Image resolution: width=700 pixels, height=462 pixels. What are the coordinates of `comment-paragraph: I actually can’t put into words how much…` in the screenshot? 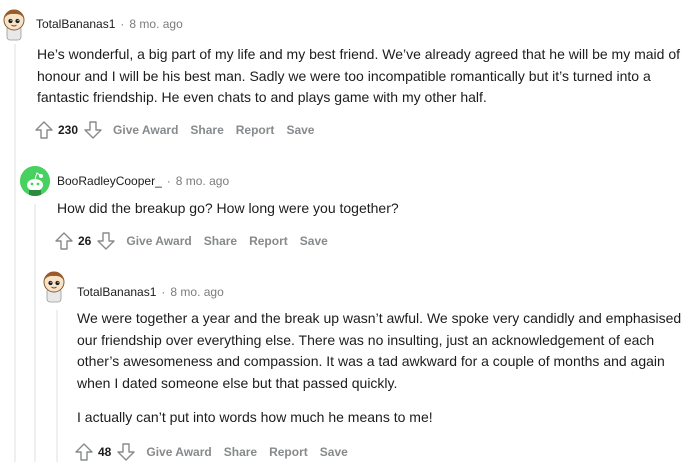 It's located at (255, 416).